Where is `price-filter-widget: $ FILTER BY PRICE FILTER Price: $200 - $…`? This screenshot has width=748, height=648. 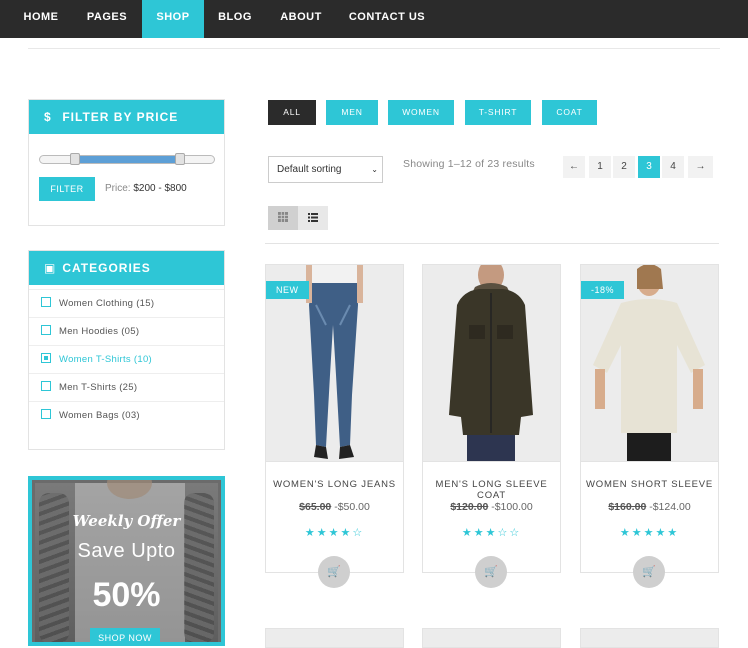
price-filter-widget: $ FILTER BY PRICE FILTER Price: $200 - $… is located at coordinates (126, 162).